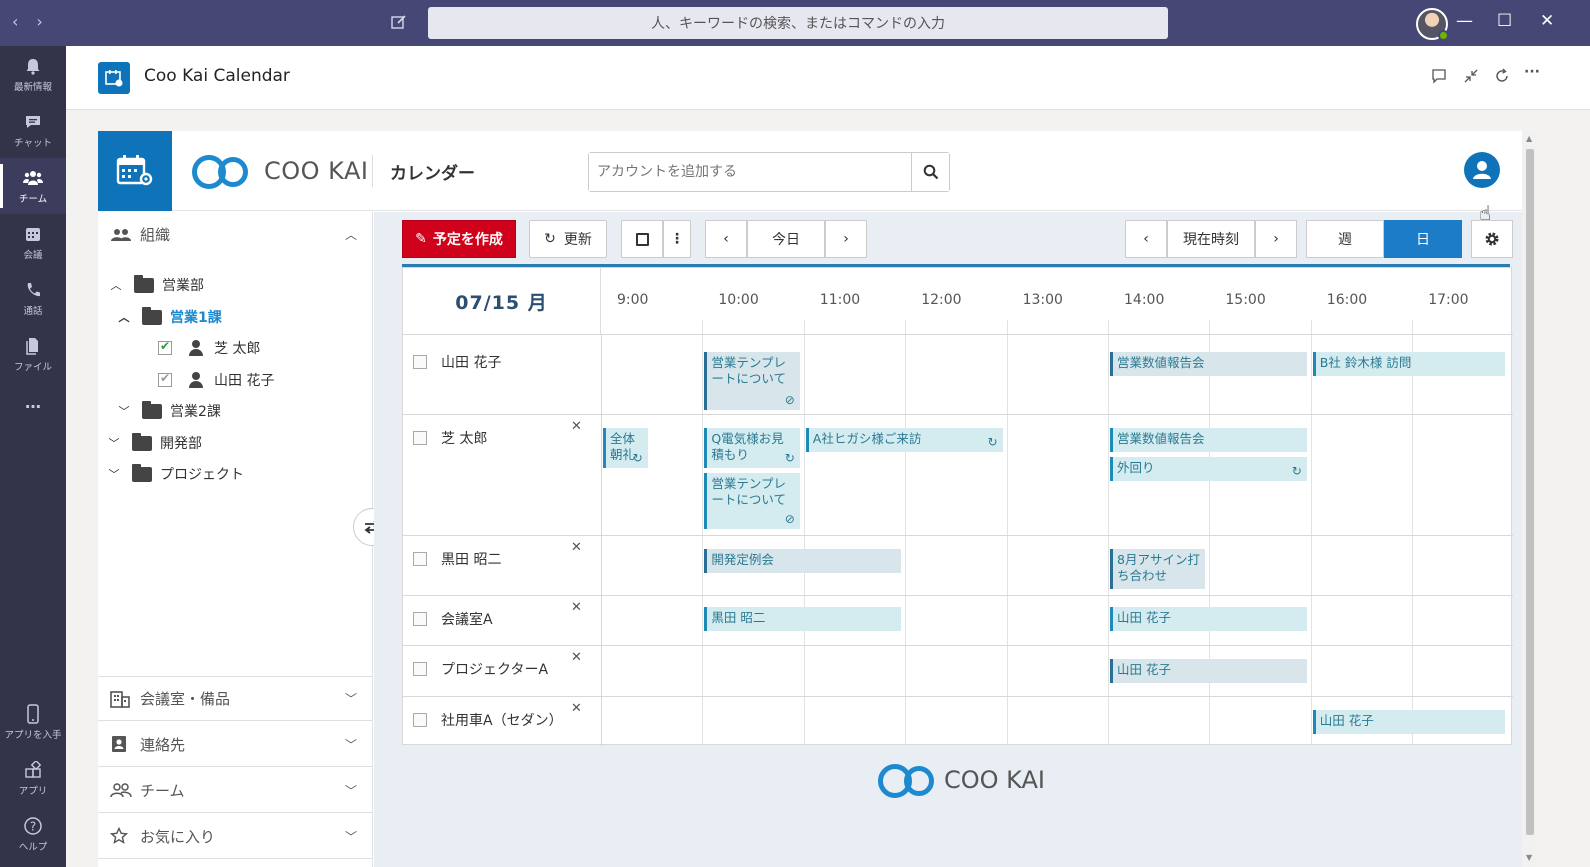 The width and height of the screenshot is (1590, 867). What do you see at coordinates (828, 78) in the screenshot?
I see `app-header: Coo Kai Calendar ···` at bounding box center [828, 78].